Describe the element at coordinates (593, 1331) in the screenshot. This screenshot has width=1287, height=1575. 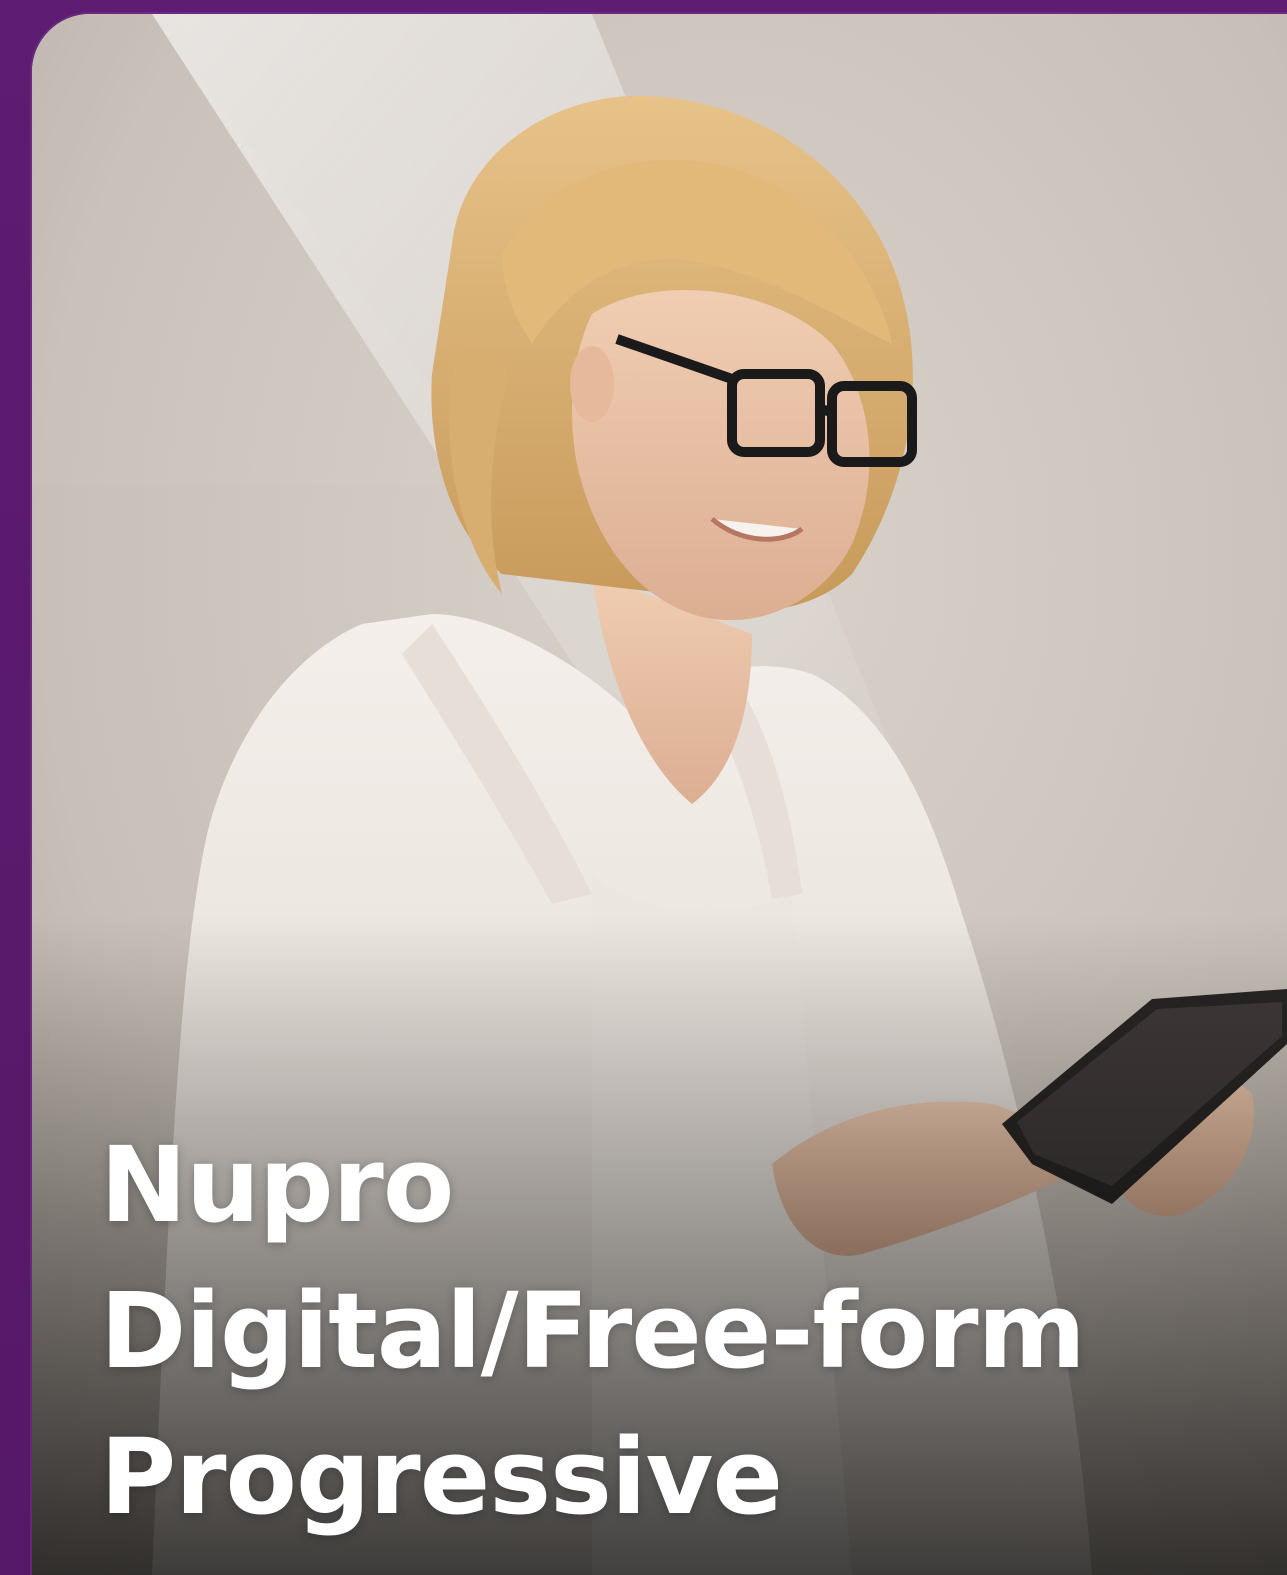
I see `title-line-2: Digital/Free-form` at that location.